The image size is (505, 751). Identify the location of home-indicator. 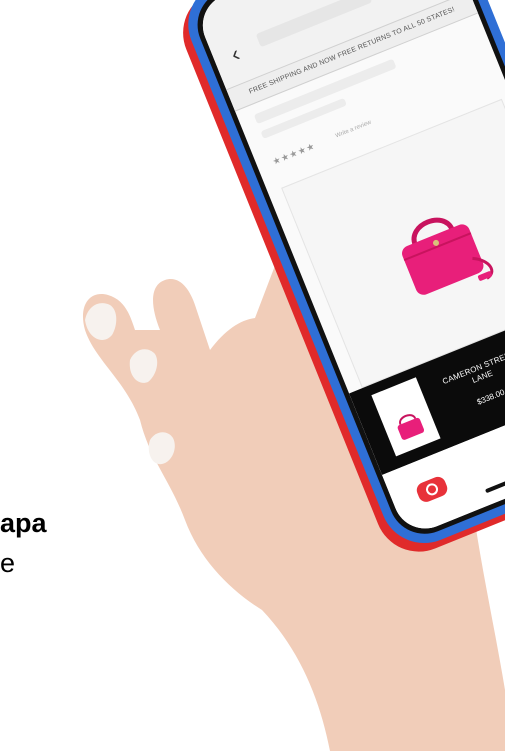
(494, 476).